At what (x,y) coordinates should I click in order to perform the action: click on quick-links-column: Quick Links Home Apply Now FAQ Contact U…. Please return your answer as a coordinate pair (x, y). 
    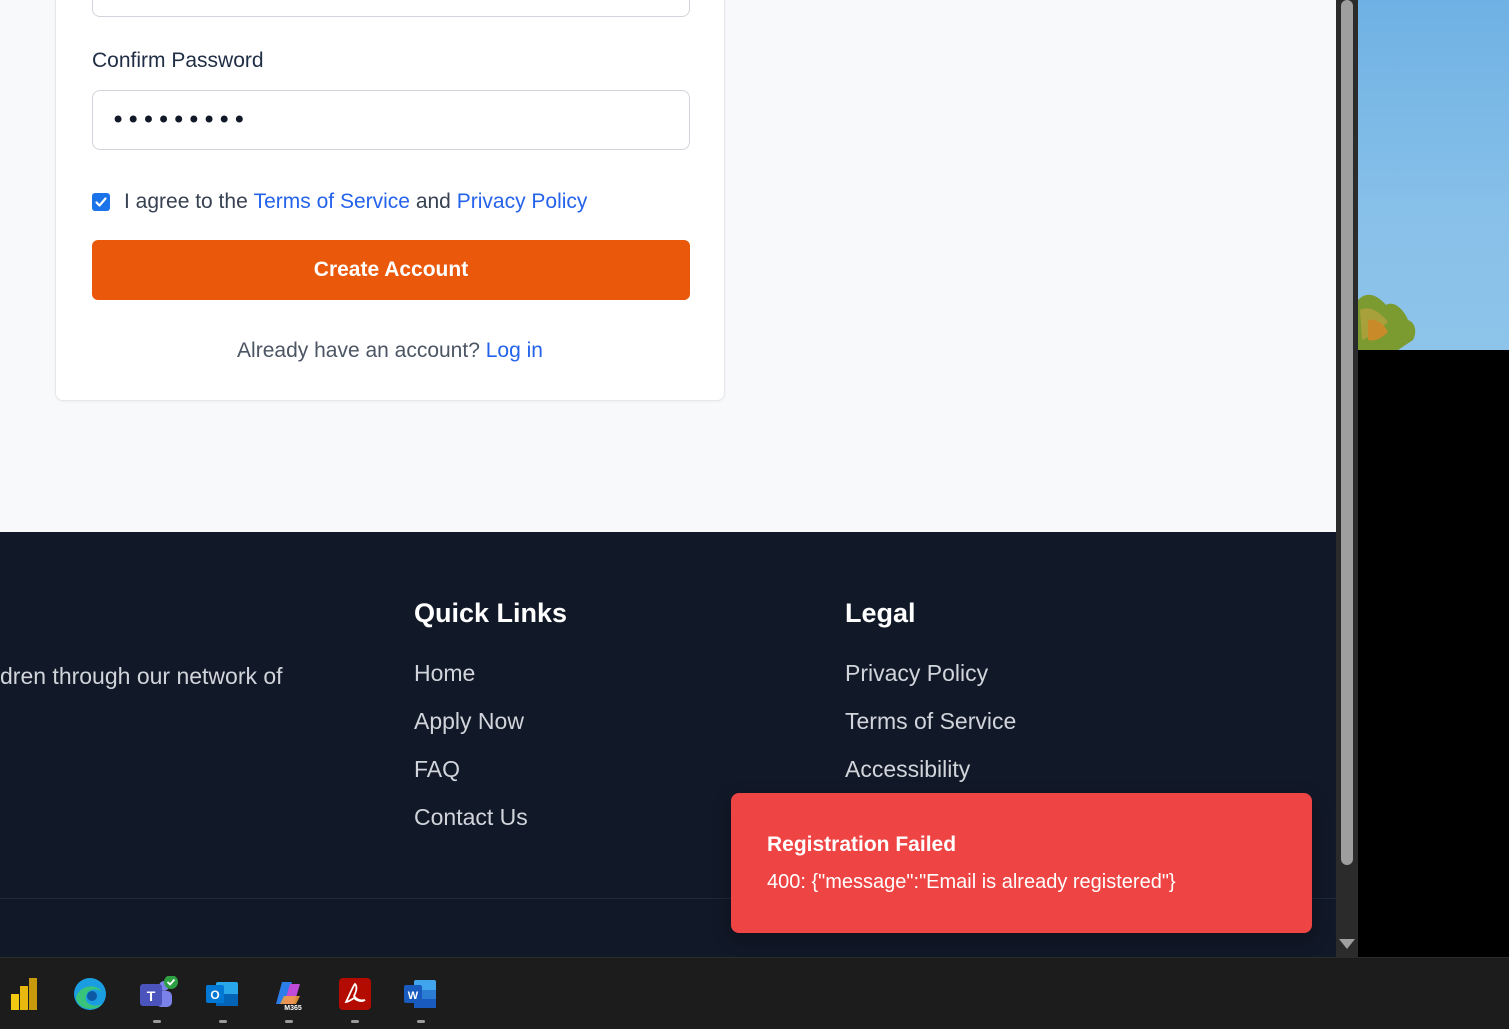
    Looking at the image, I should click on (490, 724).